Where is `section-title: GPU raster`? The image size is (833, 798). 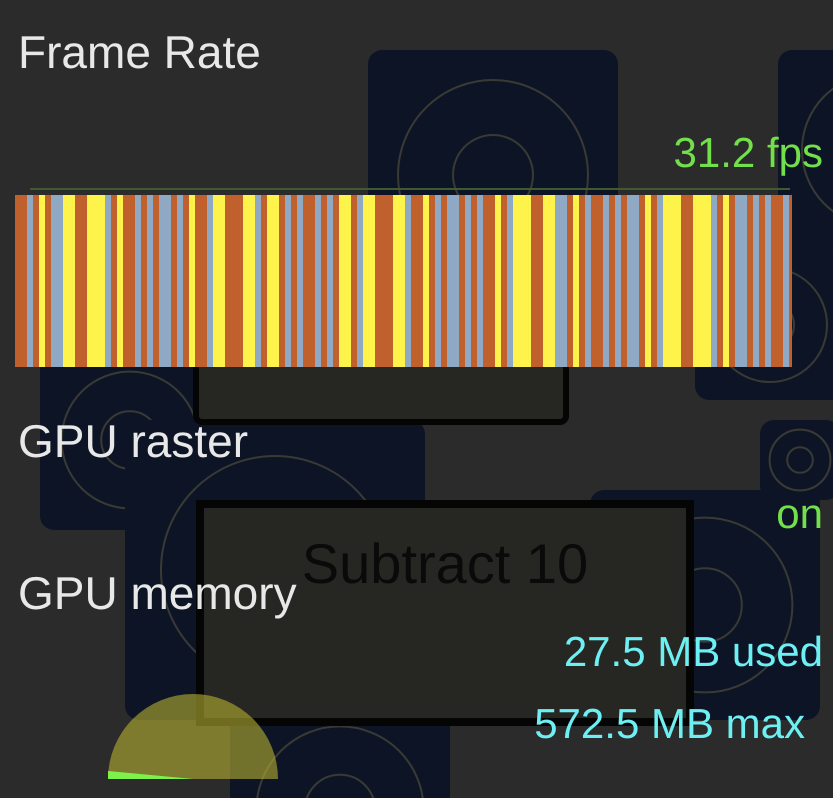
section-title: GPU raster is located at coordinates (134, 441).